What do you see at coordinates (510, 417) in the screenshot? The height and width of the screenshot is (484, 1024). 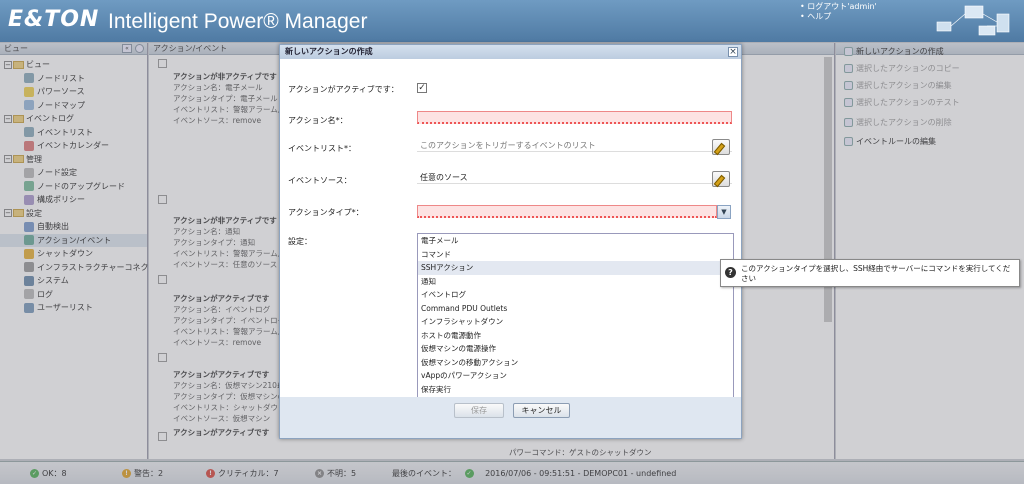 I see `dialog-footer: 保存 キャンセル` at bounding box center [510, 417].